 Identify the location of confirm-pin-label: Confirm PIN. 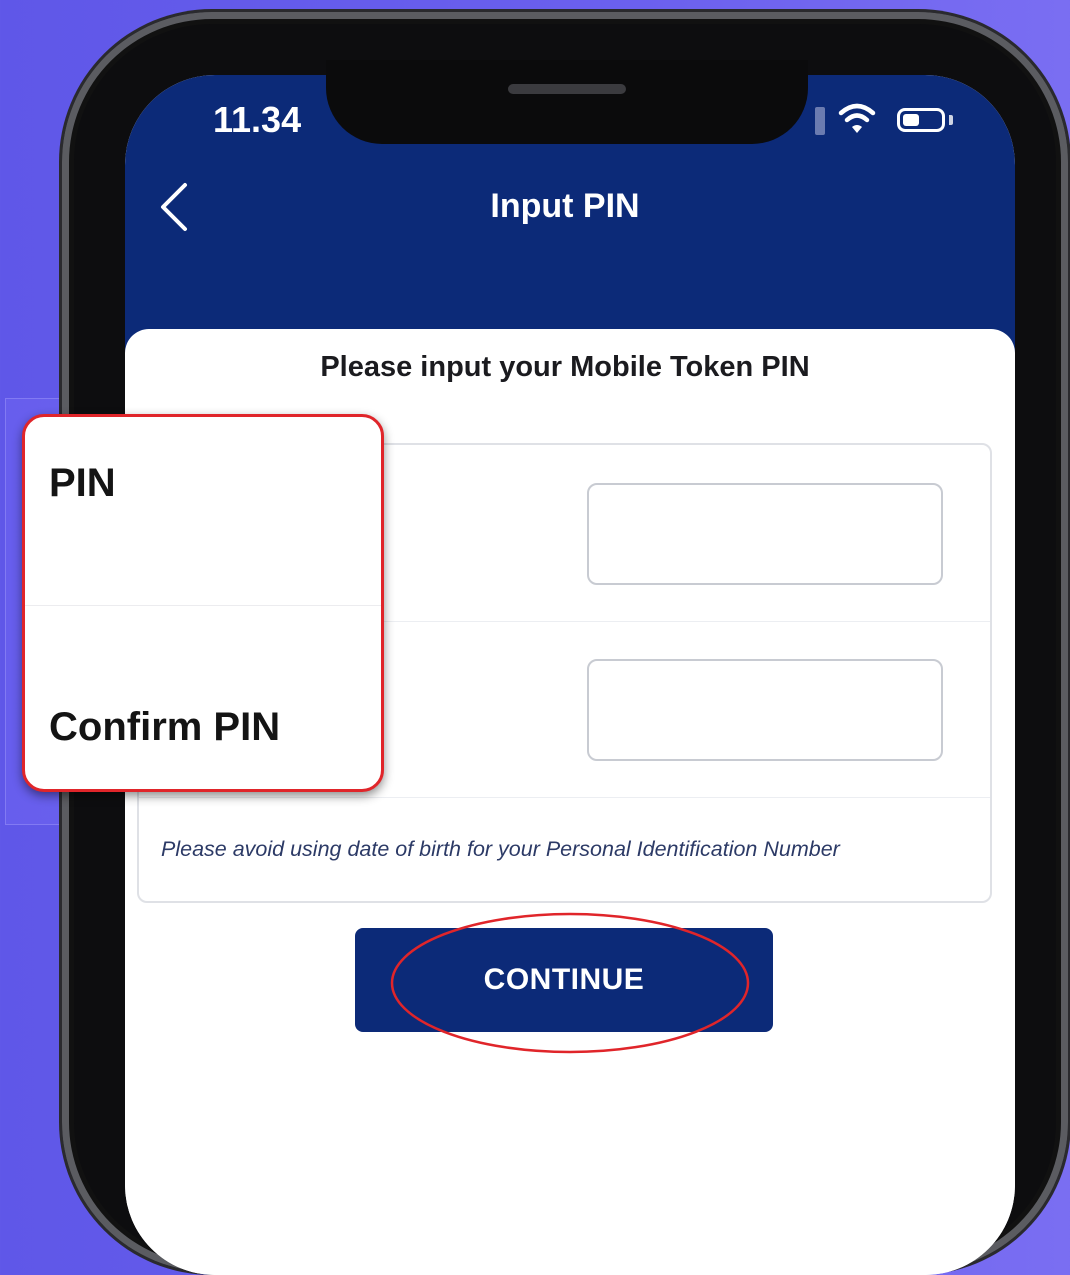
(165, 727).